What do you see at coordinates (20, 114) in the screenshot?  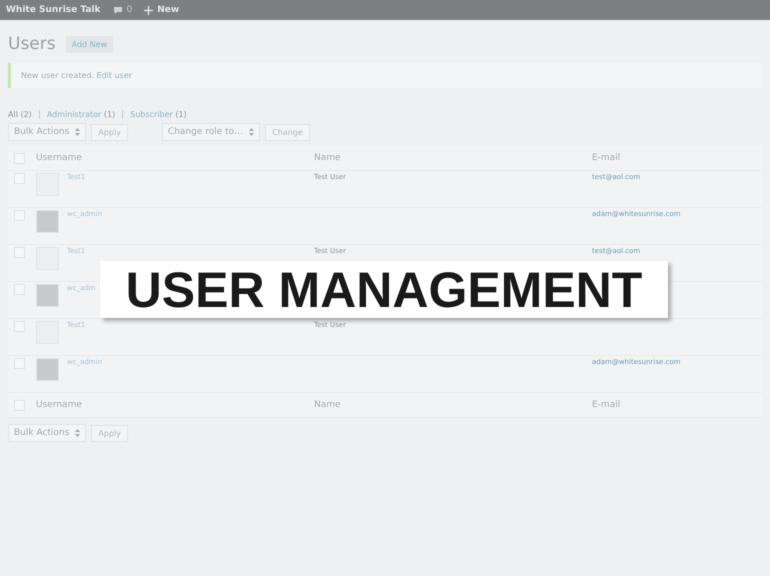 I see `role-filter: All (2)` at bounding box center [20, 114].